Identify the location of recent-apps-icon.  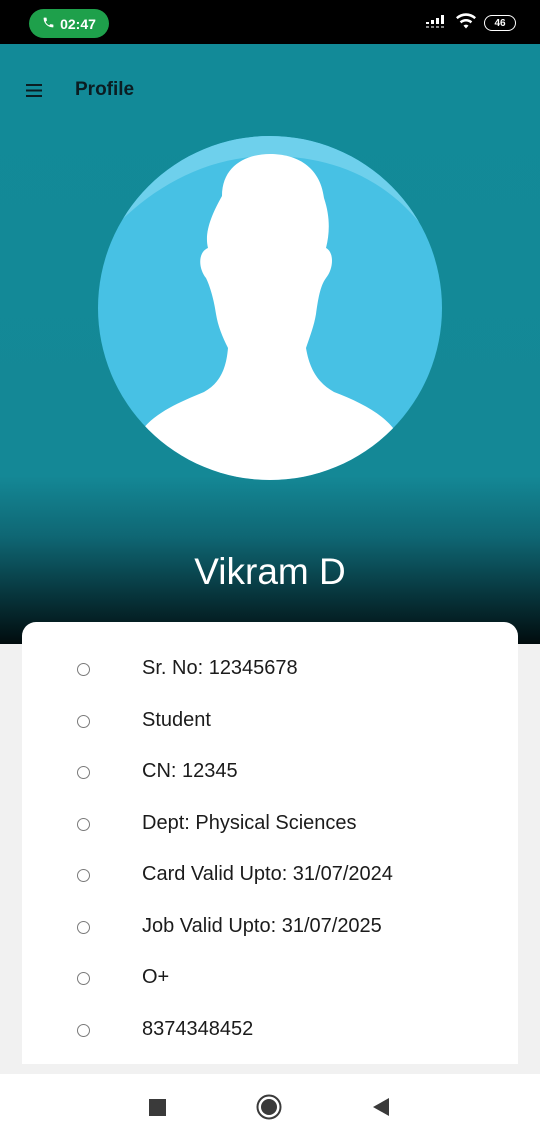
(157, 1107).